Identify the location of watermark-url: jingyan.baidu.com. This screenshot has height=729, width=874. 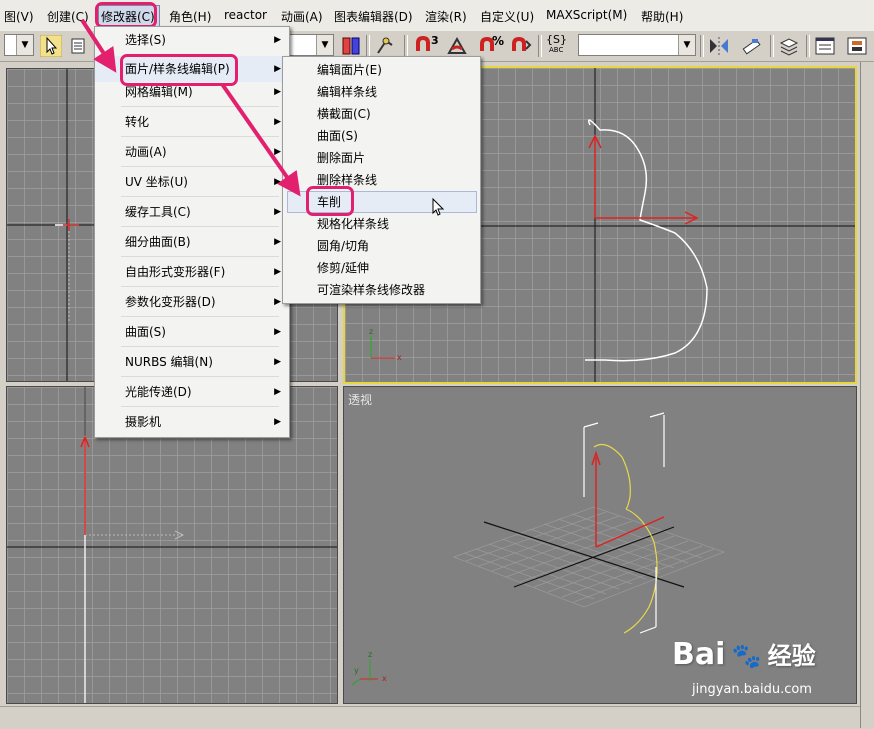
(752, 689).